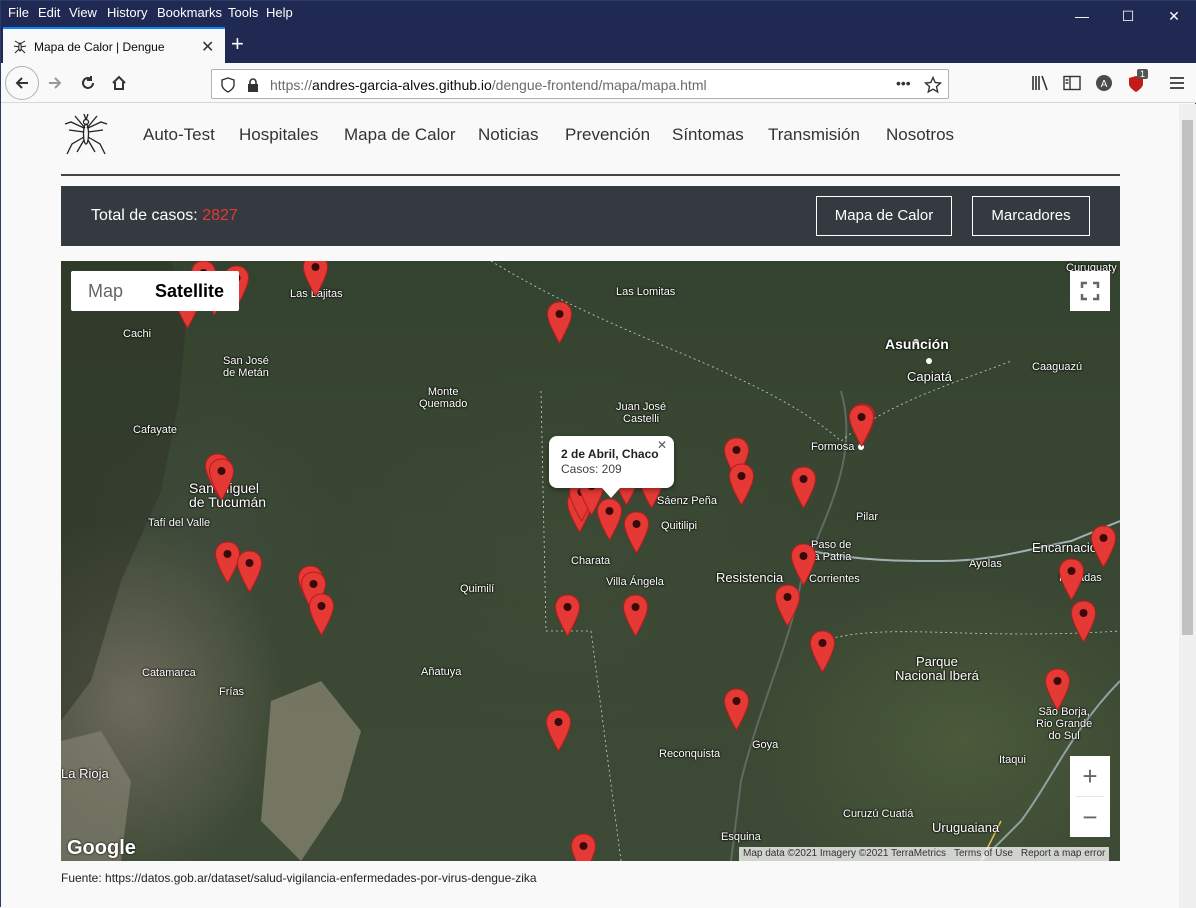  I want to click on terms-of-use-link: Terms of Use, so click(983, 853).